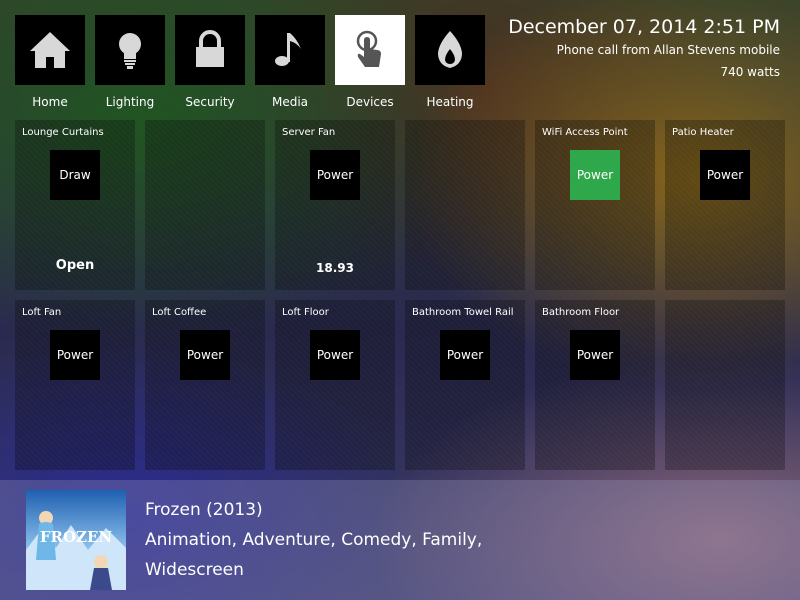 The image size is (800, 600). What do you see at coordinates (76, 537) in the screenshot?
I see `poster-title-text: FROZEN` at bounding box center [76, 537].